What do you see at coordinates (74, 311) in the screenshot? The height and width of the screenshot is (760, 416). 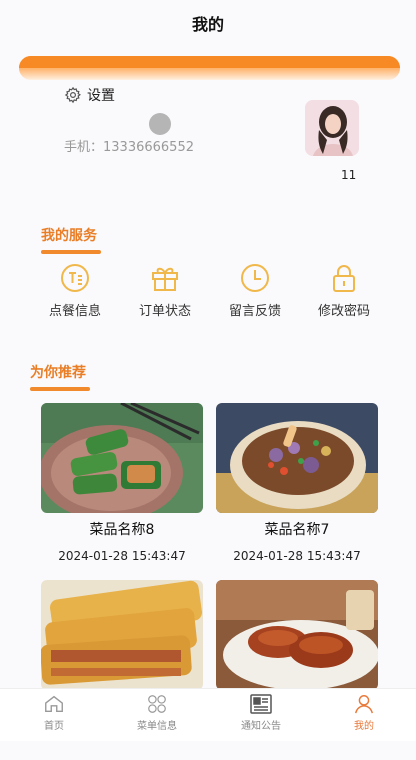 I see `service-label: 点餐信息` at bounding box center [74, 311].